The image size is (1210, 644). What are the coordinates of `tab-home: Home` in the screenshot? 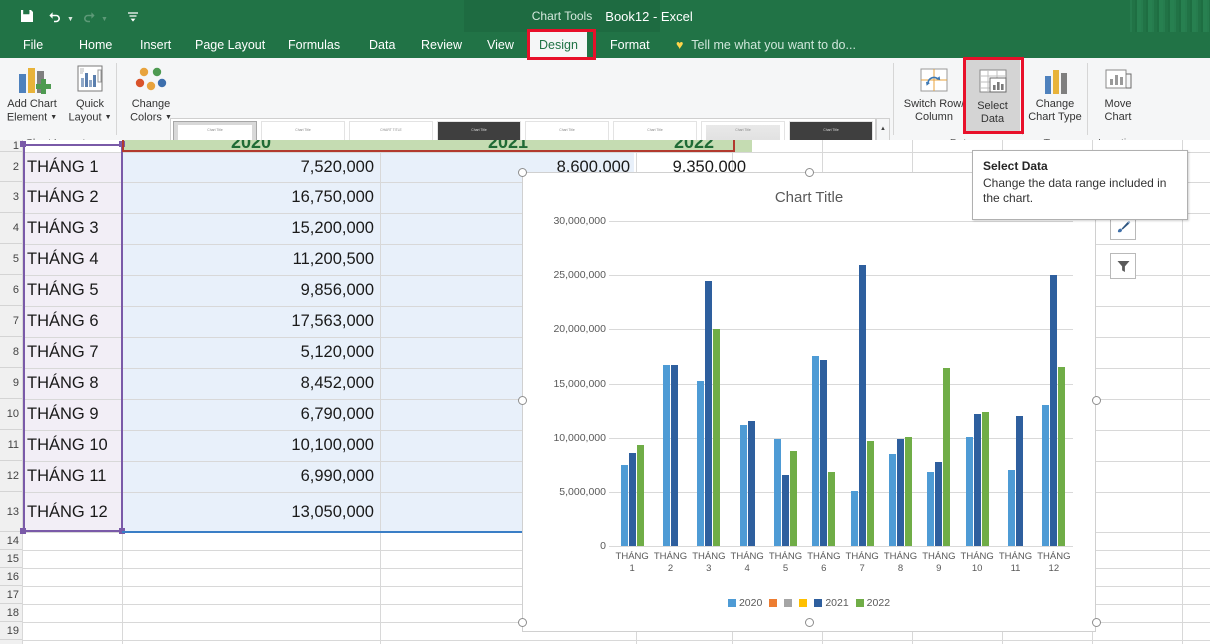 It's located at (95, 45).